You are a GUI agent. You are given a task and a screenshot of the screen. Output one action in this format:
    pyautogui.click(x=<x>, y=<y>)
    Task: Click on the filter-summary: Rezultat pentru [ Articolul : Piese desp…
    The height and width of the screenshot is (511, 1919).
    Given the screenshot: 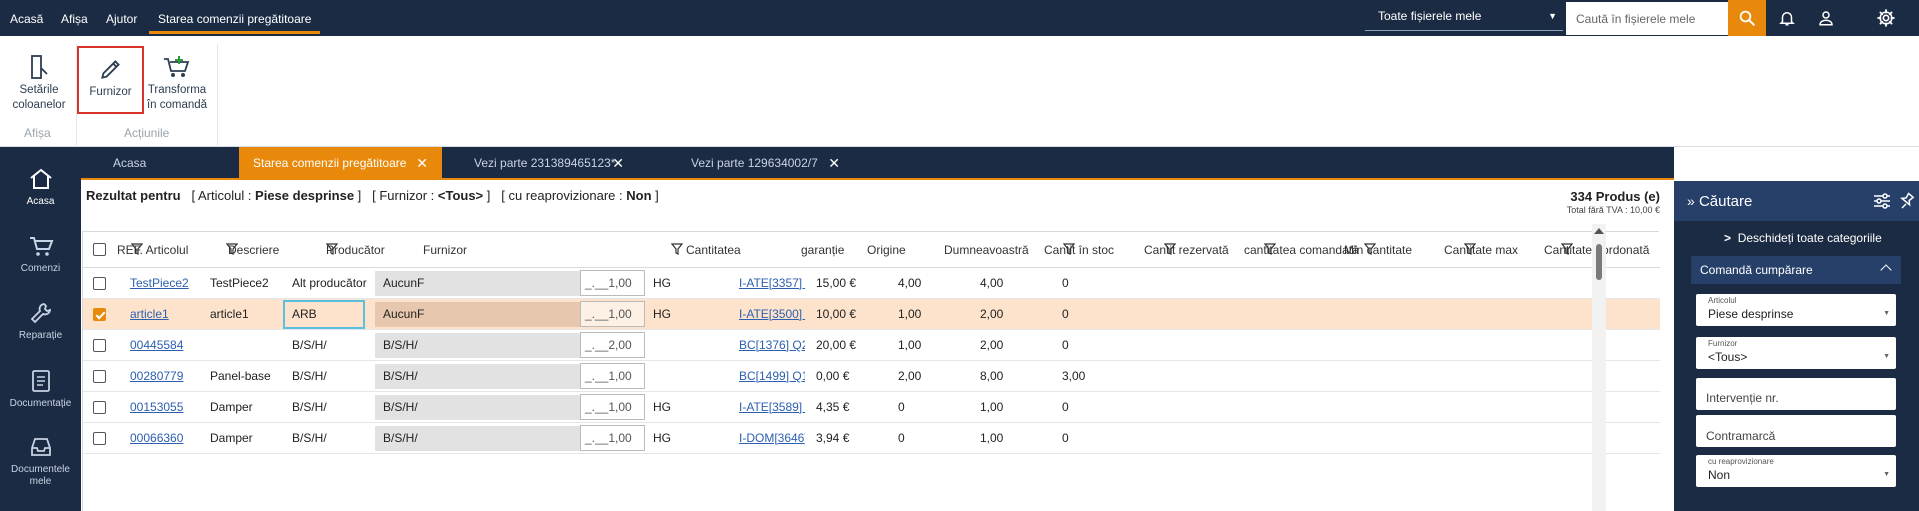 What is the action you would take?
    pyautogui.click(x=372, y=195)
    